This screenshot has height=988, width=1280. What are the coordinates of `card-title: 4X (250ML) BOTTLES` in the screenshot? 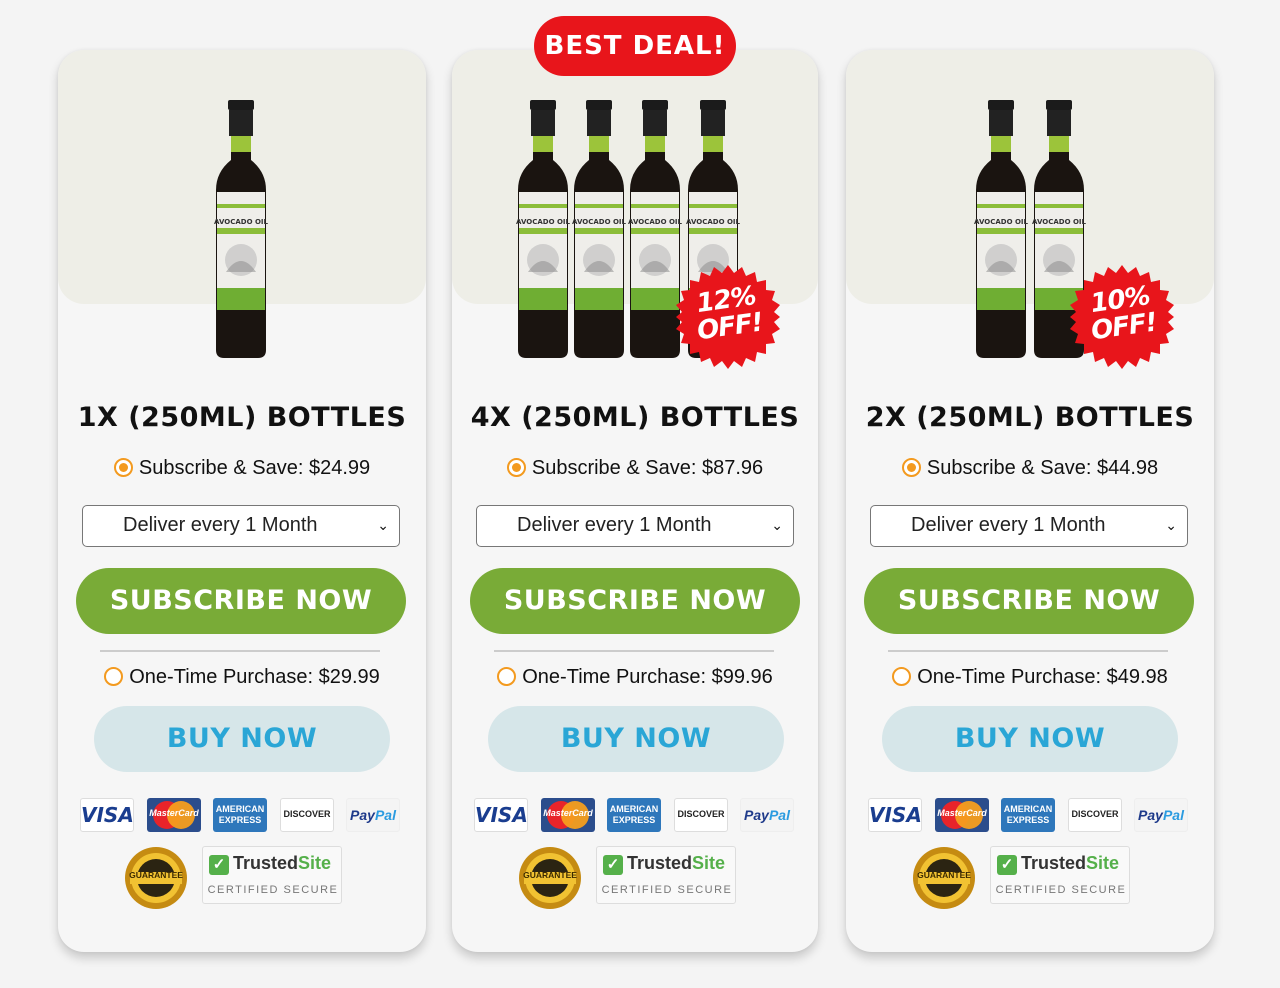 It's located at (635, 417).